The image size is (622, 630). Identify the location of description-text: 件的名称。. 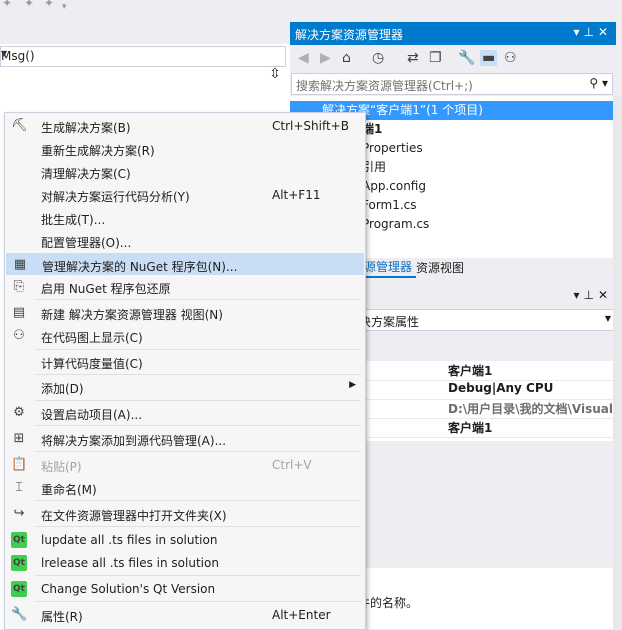
(388, 603).